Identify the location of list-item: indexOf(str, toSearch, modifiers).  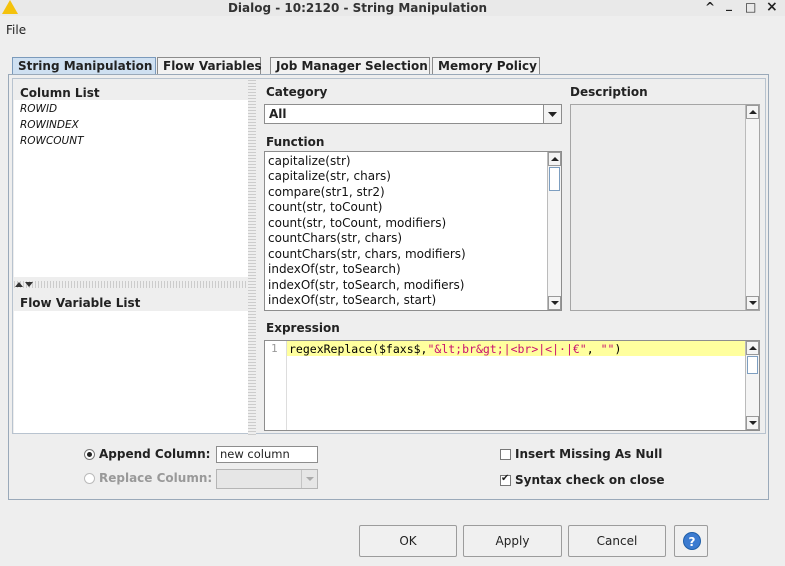
(366, 285).